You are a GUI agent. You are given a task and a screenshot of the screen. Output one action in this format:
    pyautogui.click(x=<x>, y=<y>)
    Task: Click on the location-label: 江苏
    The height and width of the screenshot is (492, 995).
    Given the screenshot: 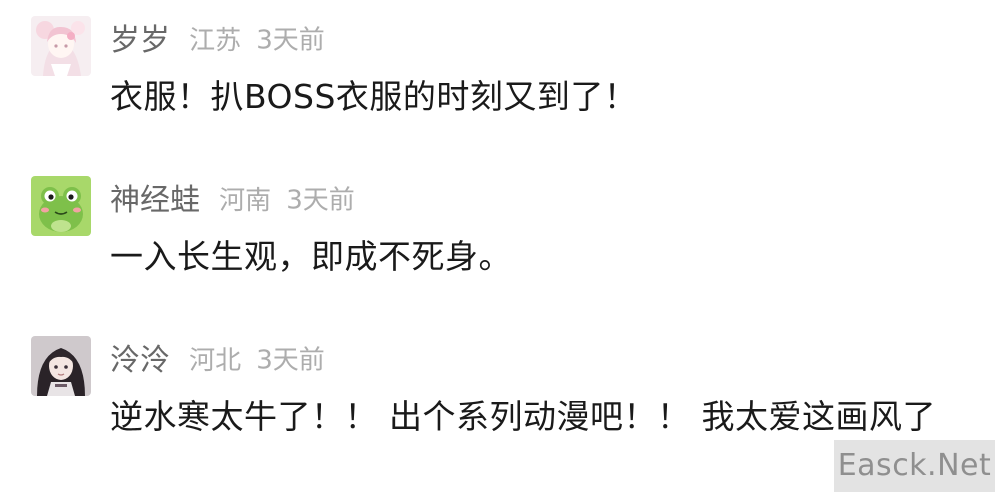 What is the action you would take?
    pyautogui.click(x=215, y=40)
    